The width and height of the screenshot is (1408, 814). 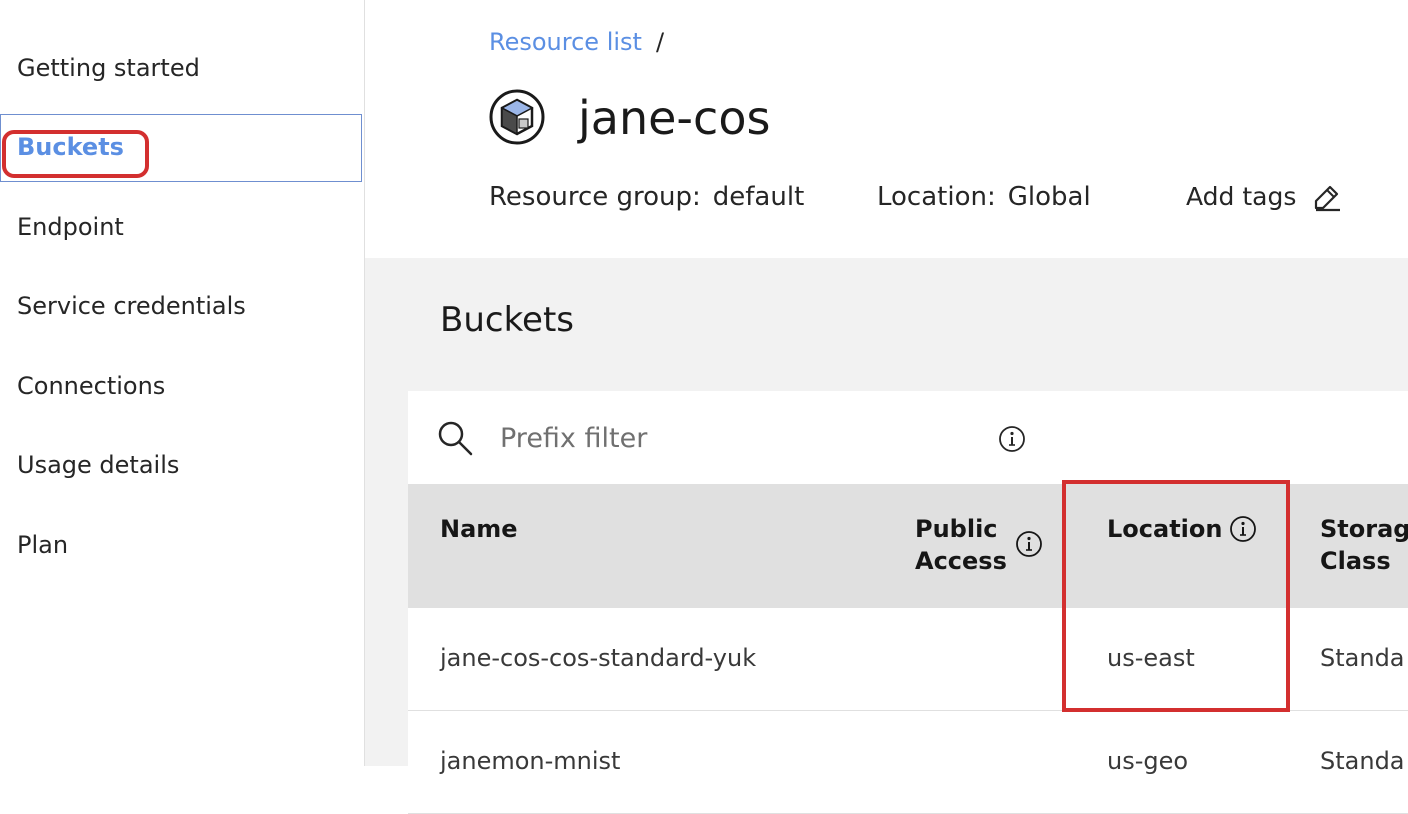 I want to click on column-header-name-label: Name, so click(x=479, y=529).